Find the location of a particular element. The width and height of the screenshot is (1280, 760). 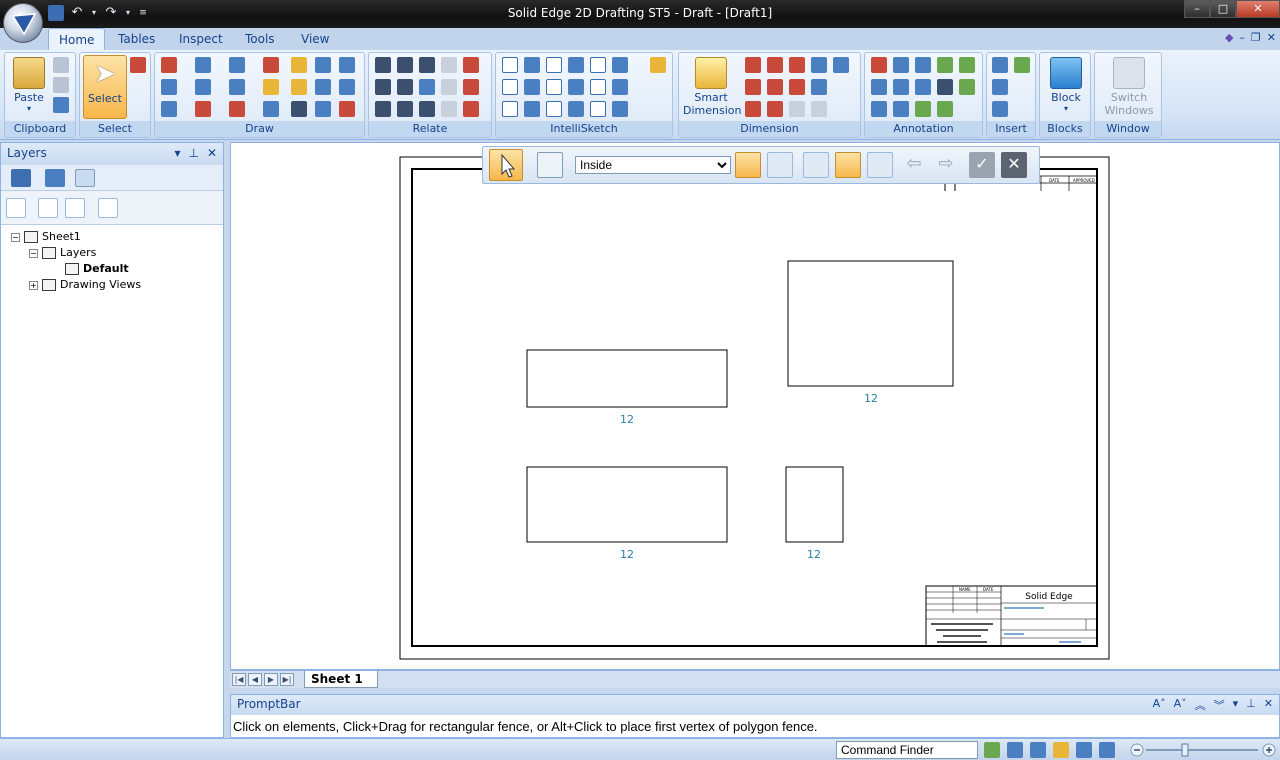

fill-icon is located at coordinates (271, 65).